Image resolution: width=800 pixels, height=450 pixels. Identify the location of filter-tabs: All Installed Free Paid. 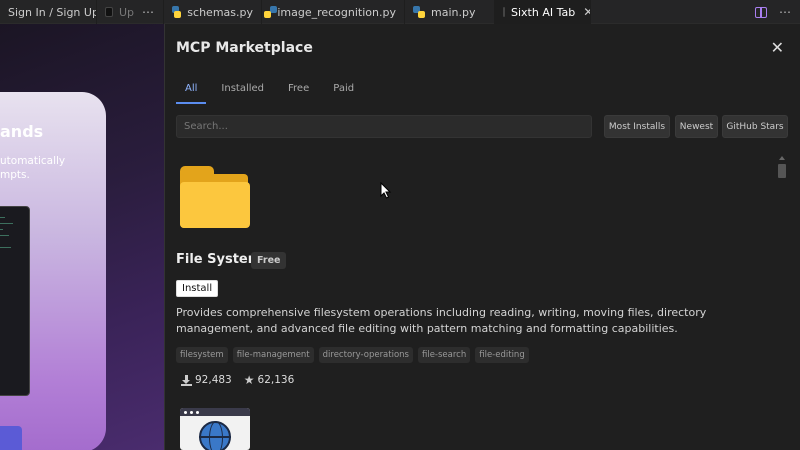
(272, 92).